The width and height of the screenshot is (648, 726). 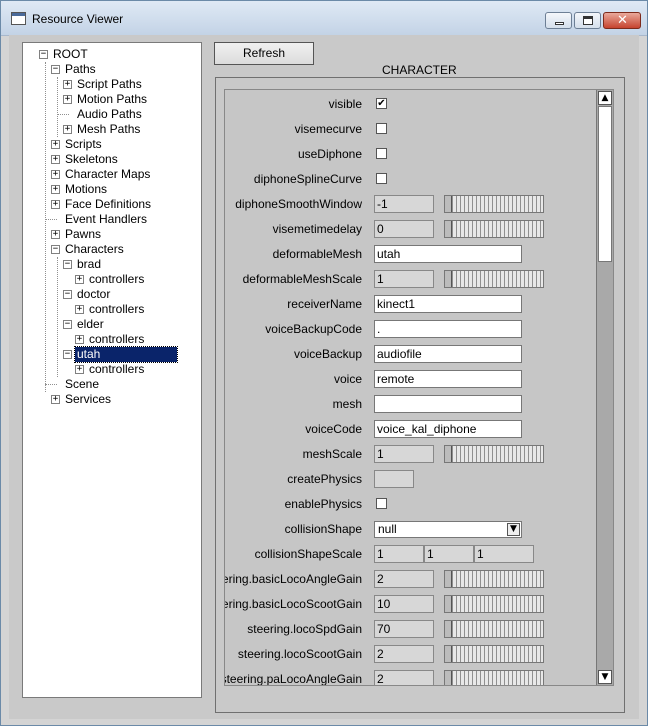 What do you see at coordinates (381, 178) in the screenshot?
I see `diphonesplinecurve-checkbox` at bounding box center [381, 178].